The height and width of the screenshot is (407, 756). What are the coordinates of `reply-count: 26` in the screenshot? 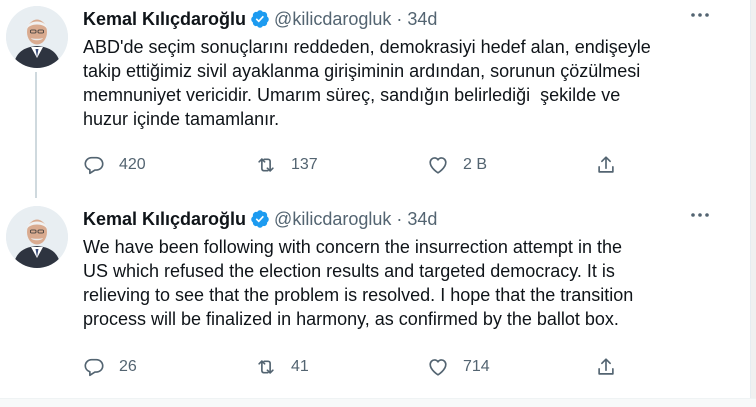 It's located at (128, 366).